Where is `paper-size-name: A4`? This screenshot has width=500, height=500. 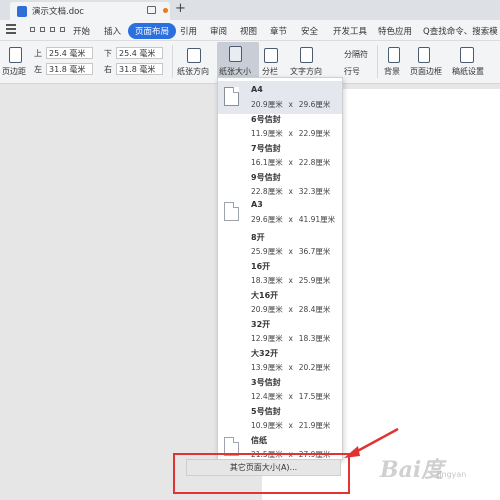
paper-size-name: A4 is located at coordinates (257, 89).